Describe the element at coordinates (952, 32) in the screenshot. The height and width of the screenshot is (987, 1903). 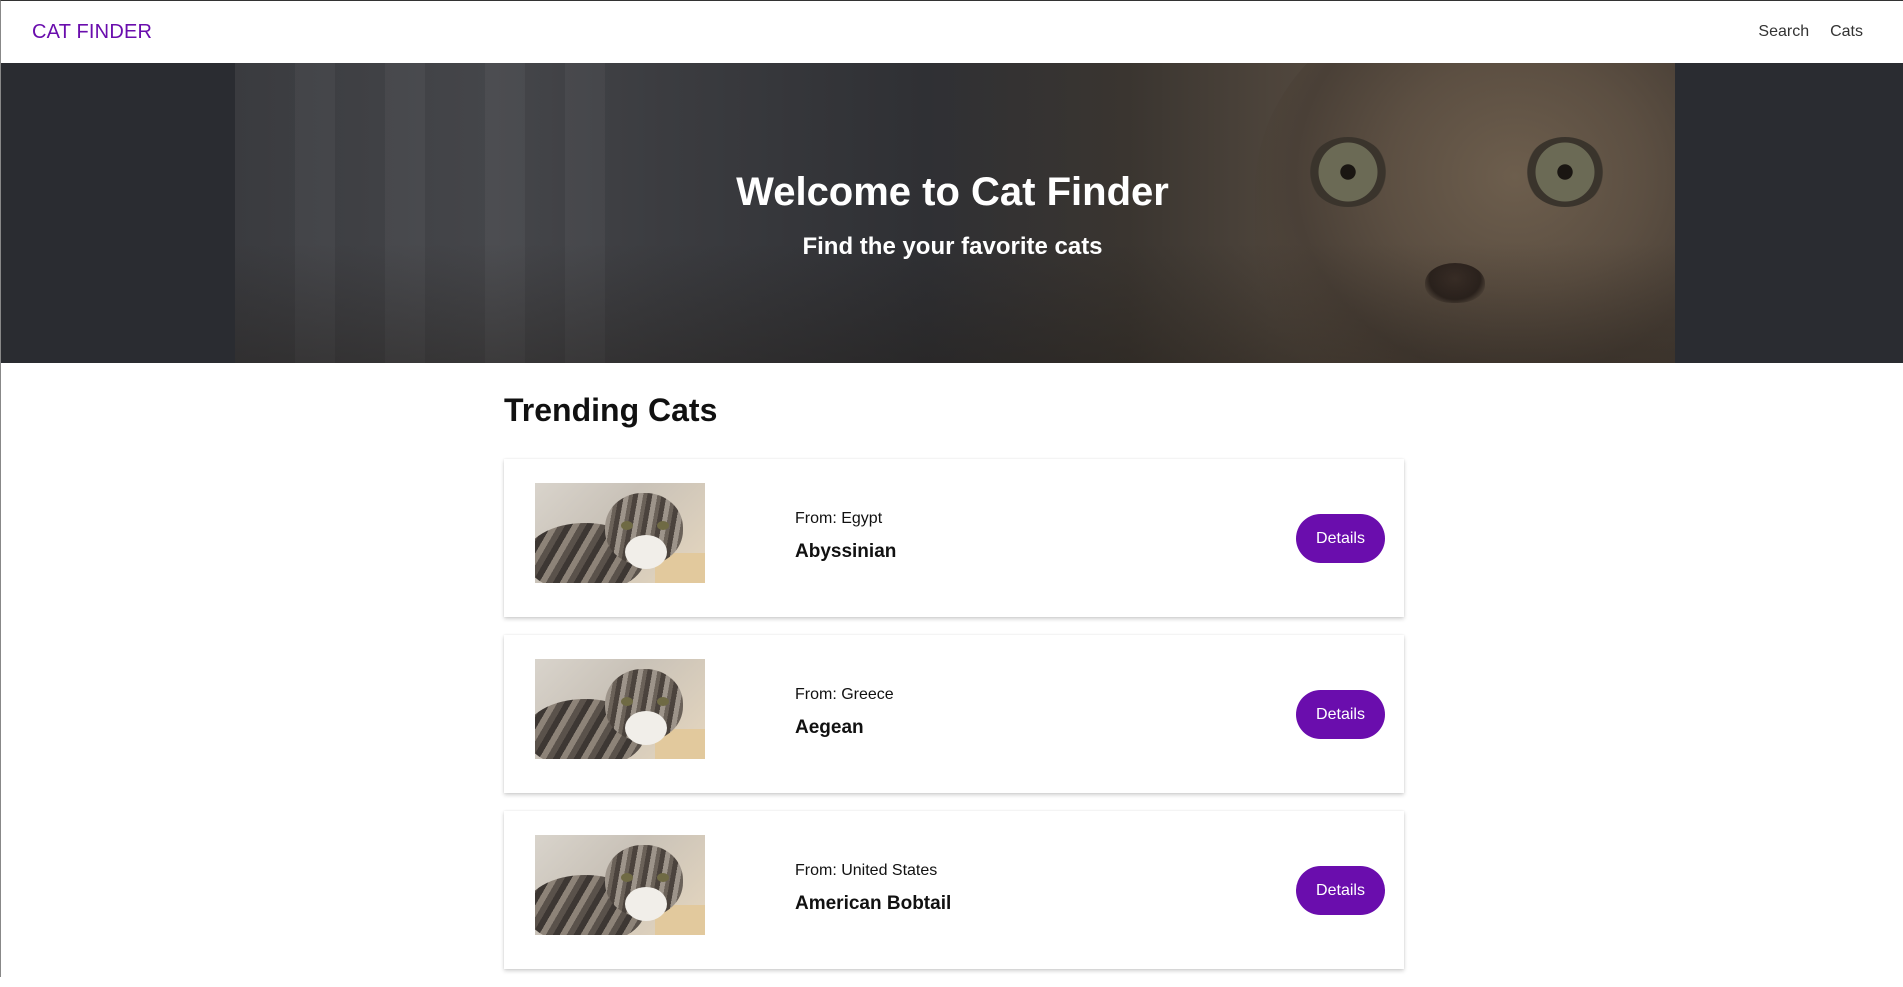
I see `navbar: CAT FINDER Search Cats` at that location.